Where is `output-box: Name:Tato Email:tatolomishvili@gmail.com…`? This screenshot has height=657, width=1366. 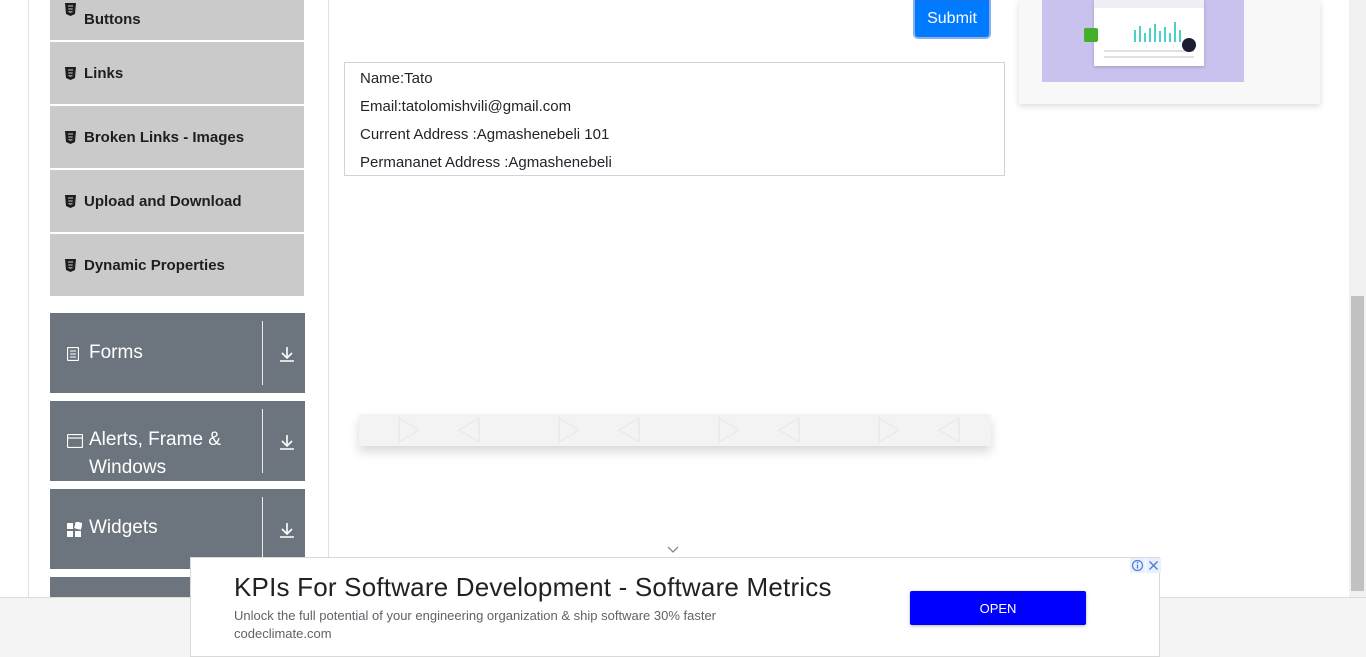 output-box: Name:Tato Email:tatolomishvili@gmail.com… is located at coordinates (674, 119).